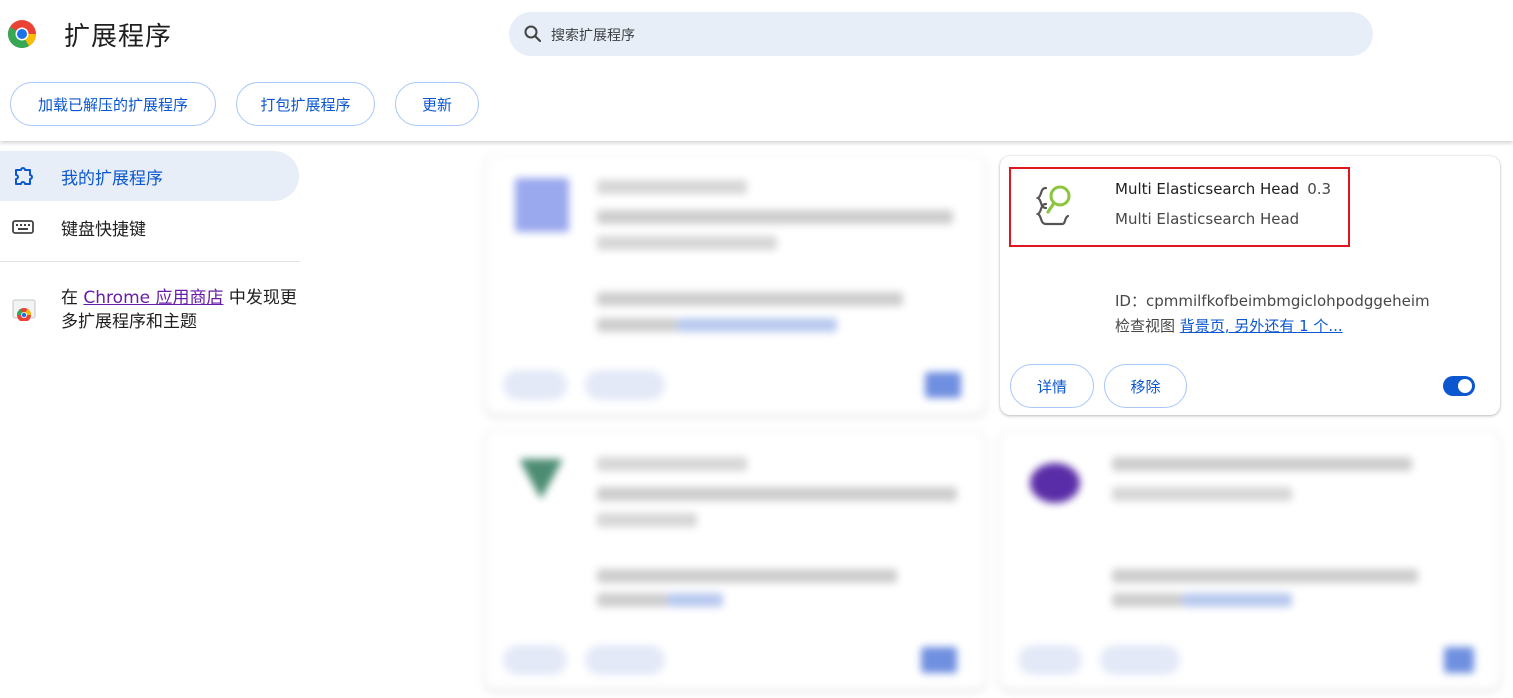 This screenshot has height=698, width=1513. What do you see at coordinates (103, 229) in the screenshot?
I see `sidebar-item-label: 键盘快捷键` at bounding box center [103, 229].